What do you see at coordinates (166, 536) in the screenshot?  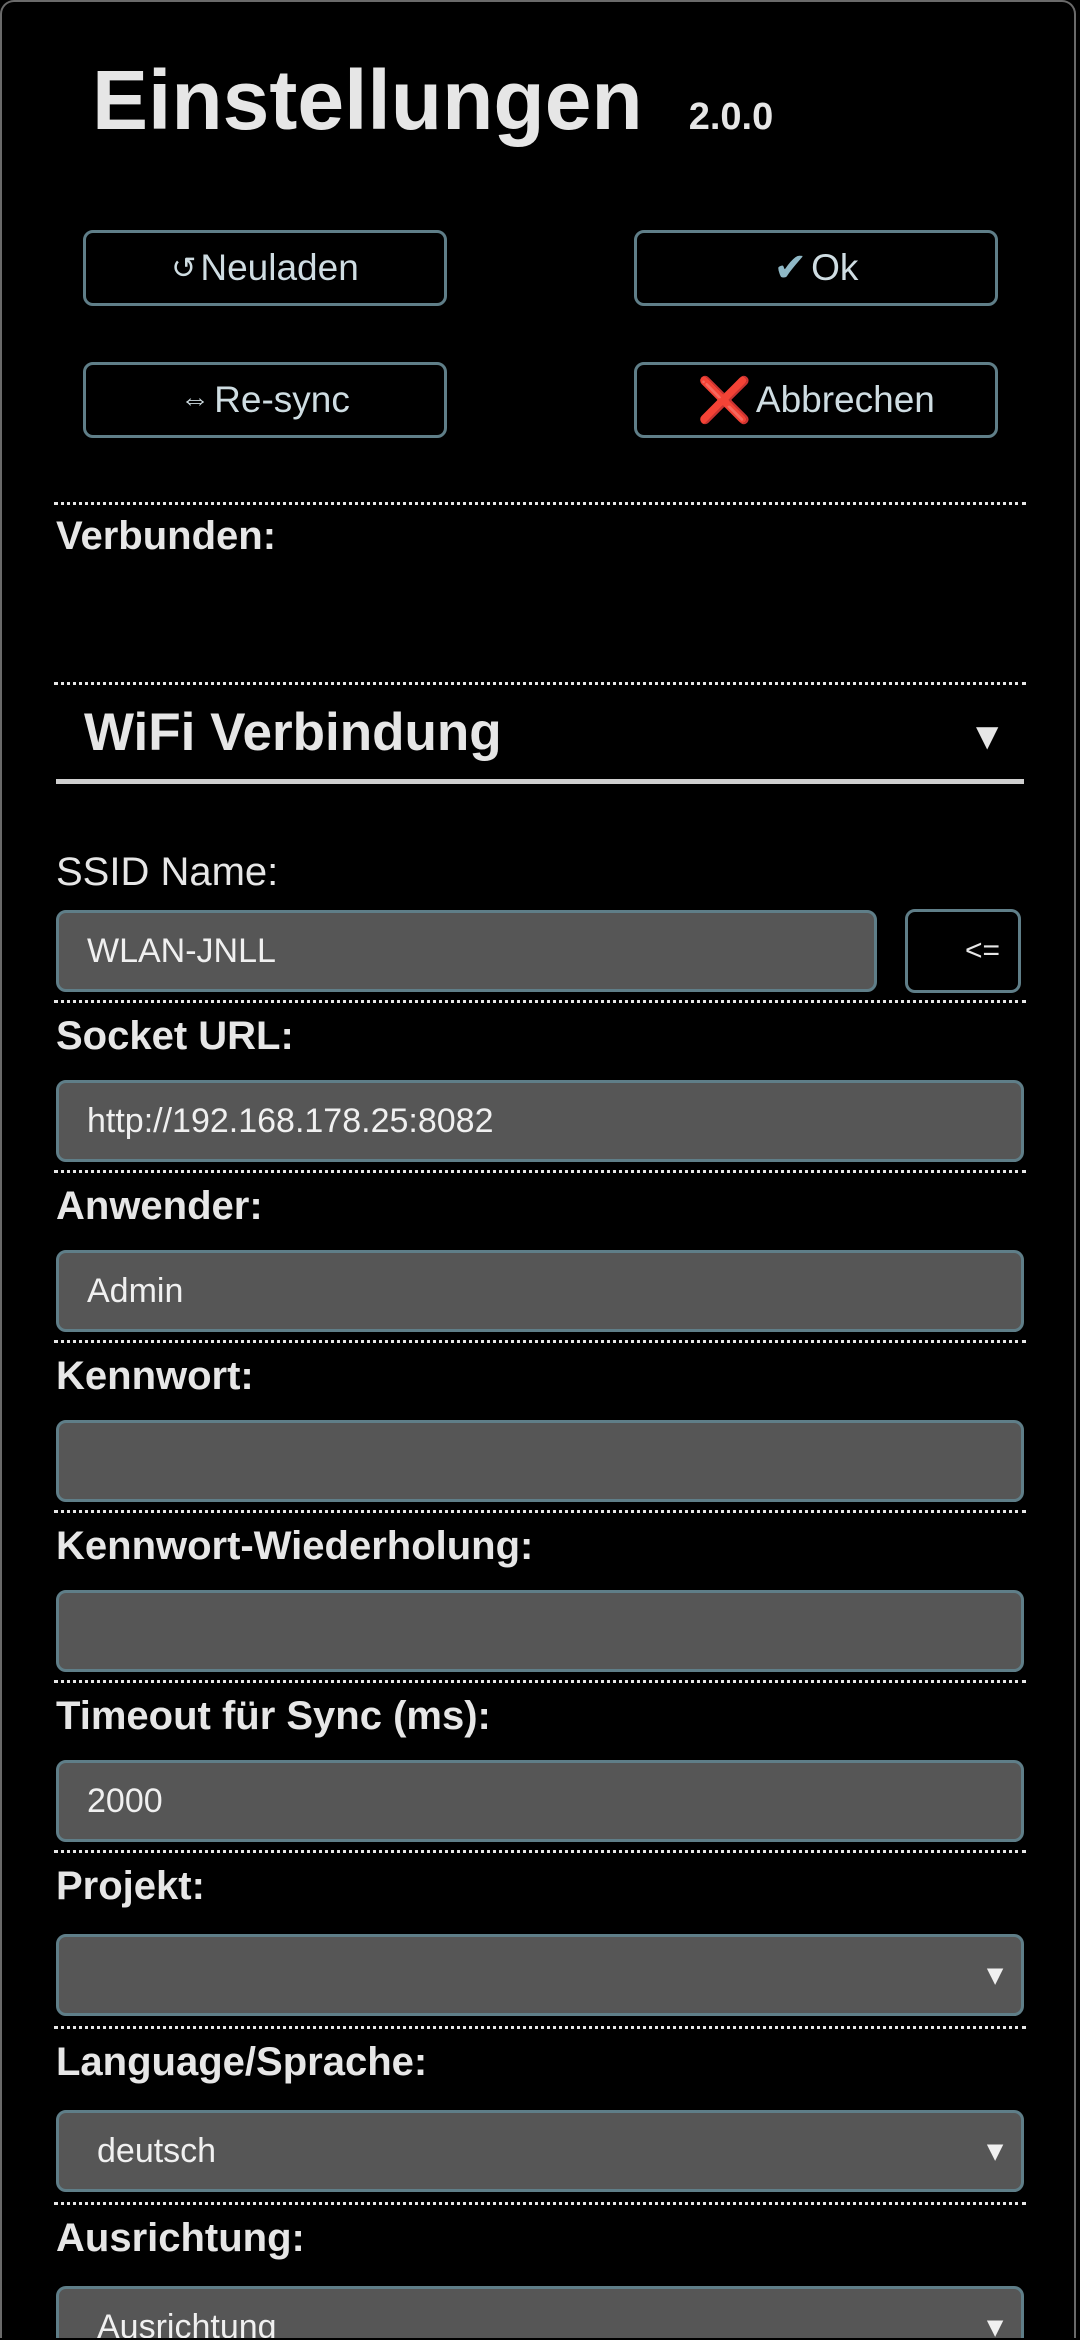 I see `connected-label: Verbunden:` at bounding box center [166, 536].